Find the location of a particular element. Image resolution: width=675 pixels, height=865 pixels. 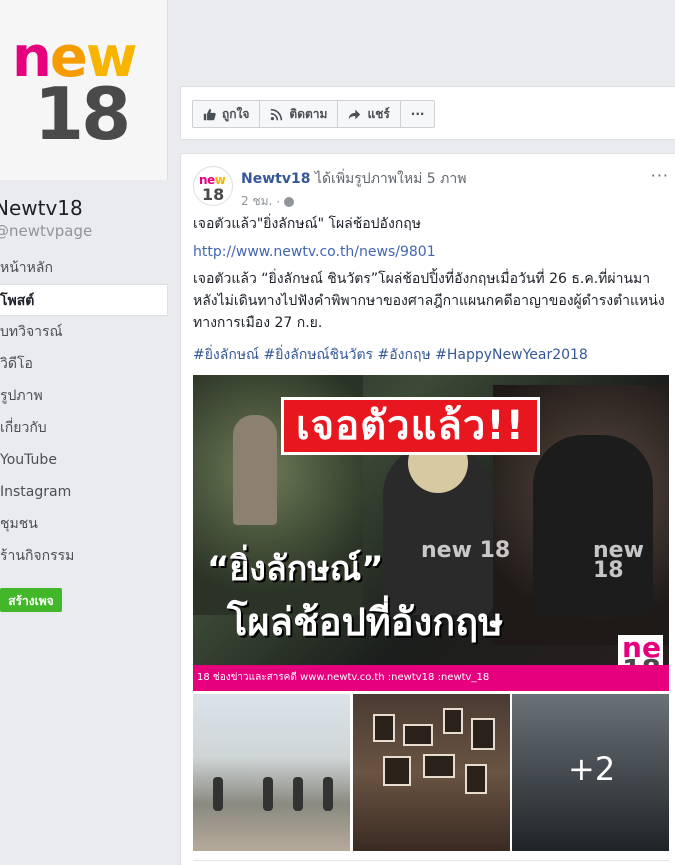

logo-18-text: 18 is located at coordinates (82, 114).